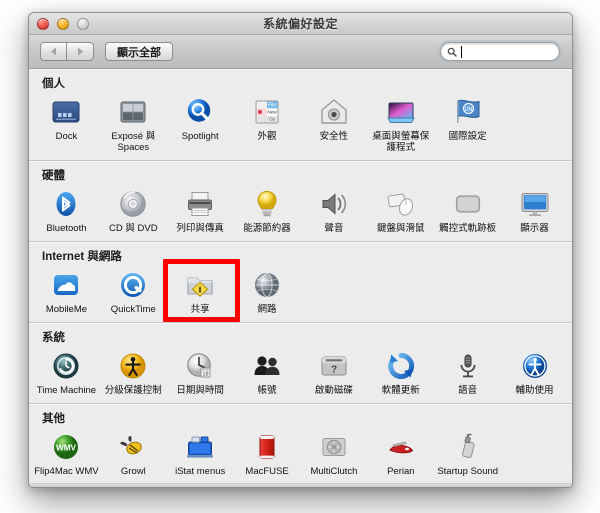  What do you see at coordinates (200, 123) in the screenshot?
I see `pref-pane-spotlight: Spotlight` at bounding box center [200, 123].